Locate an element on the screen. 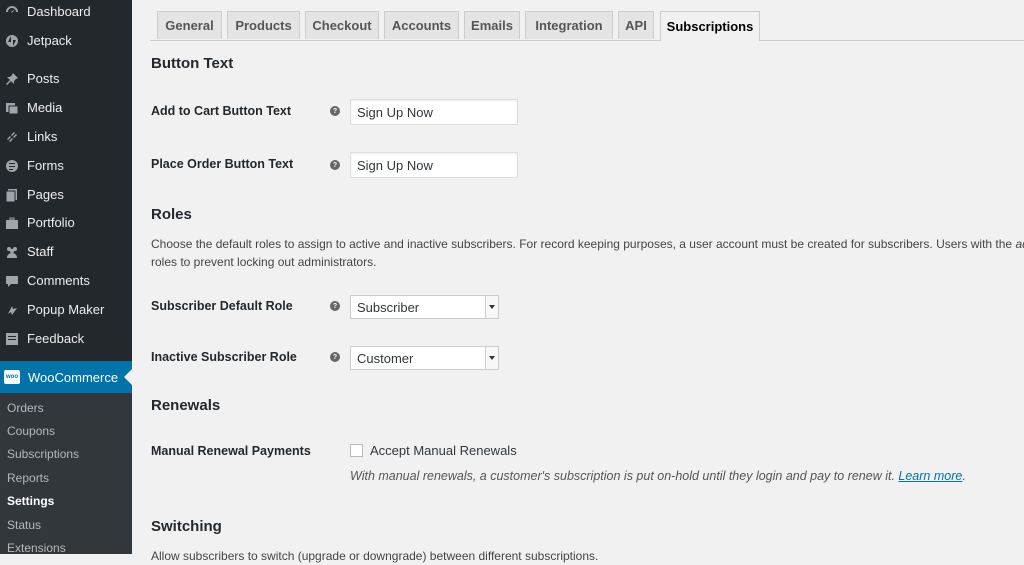 The width and height of the screenshot is (1024, 565). tab-integration: Integration is located at coordinates (569, 25).